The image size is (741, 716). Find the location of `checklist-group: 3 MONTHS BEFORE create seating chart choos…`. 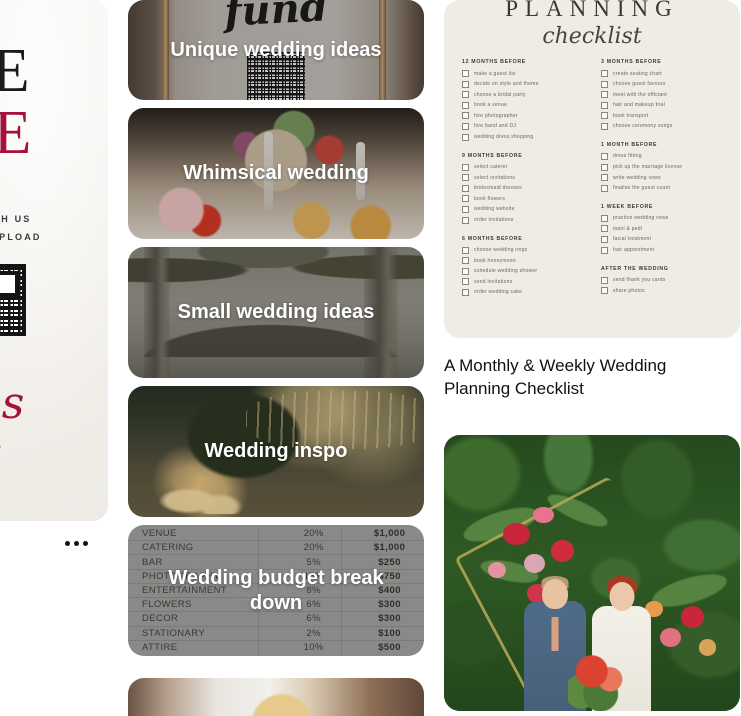

checklist-group: 3 MONTHS BEFORE create seating chart choos… is located at coordinates (661, 94).